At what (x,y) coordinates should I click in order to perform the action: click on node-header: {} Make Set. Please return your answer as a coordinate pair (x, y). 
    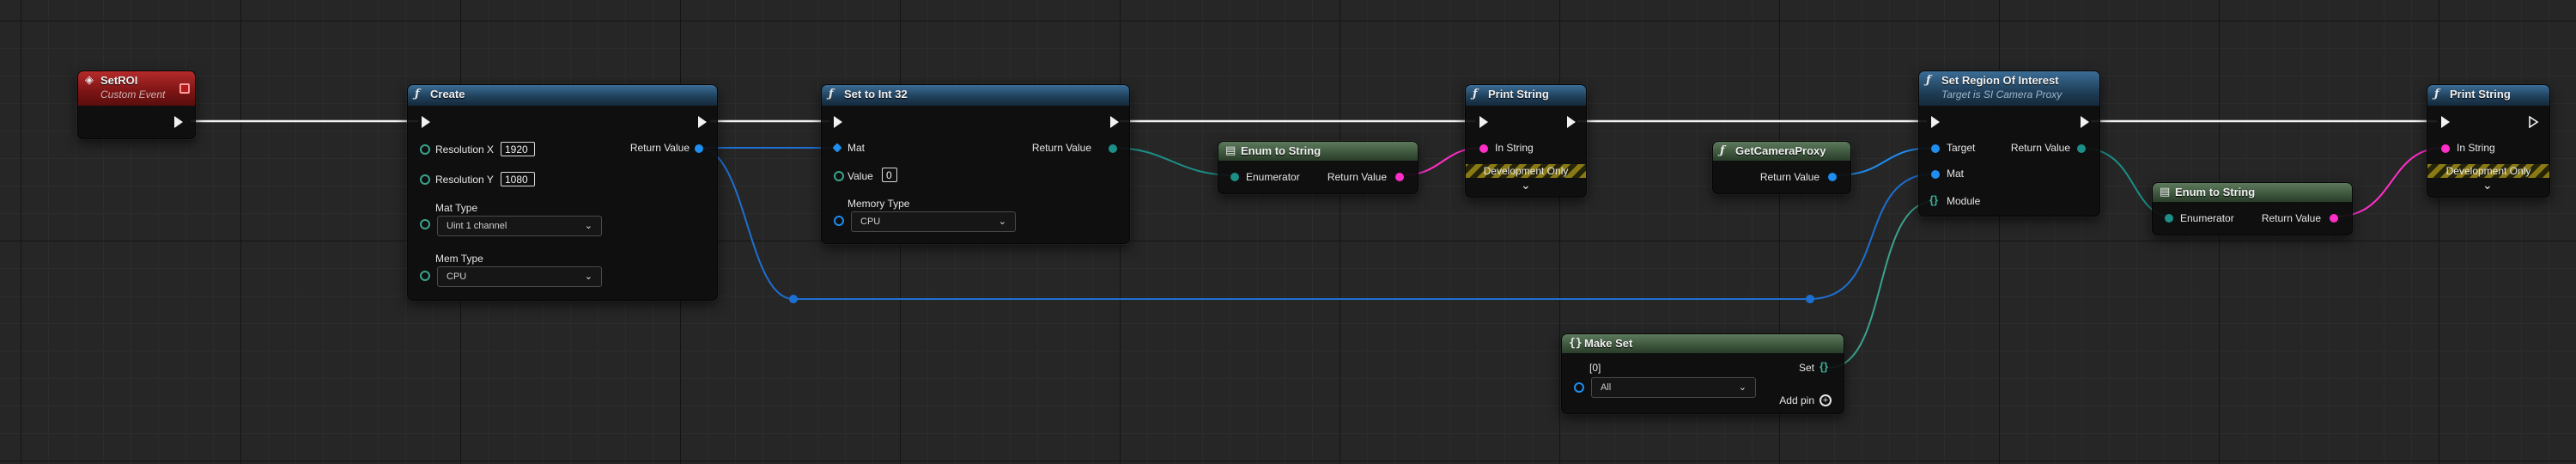
    Looking at the image, I should click on (1703, 343).